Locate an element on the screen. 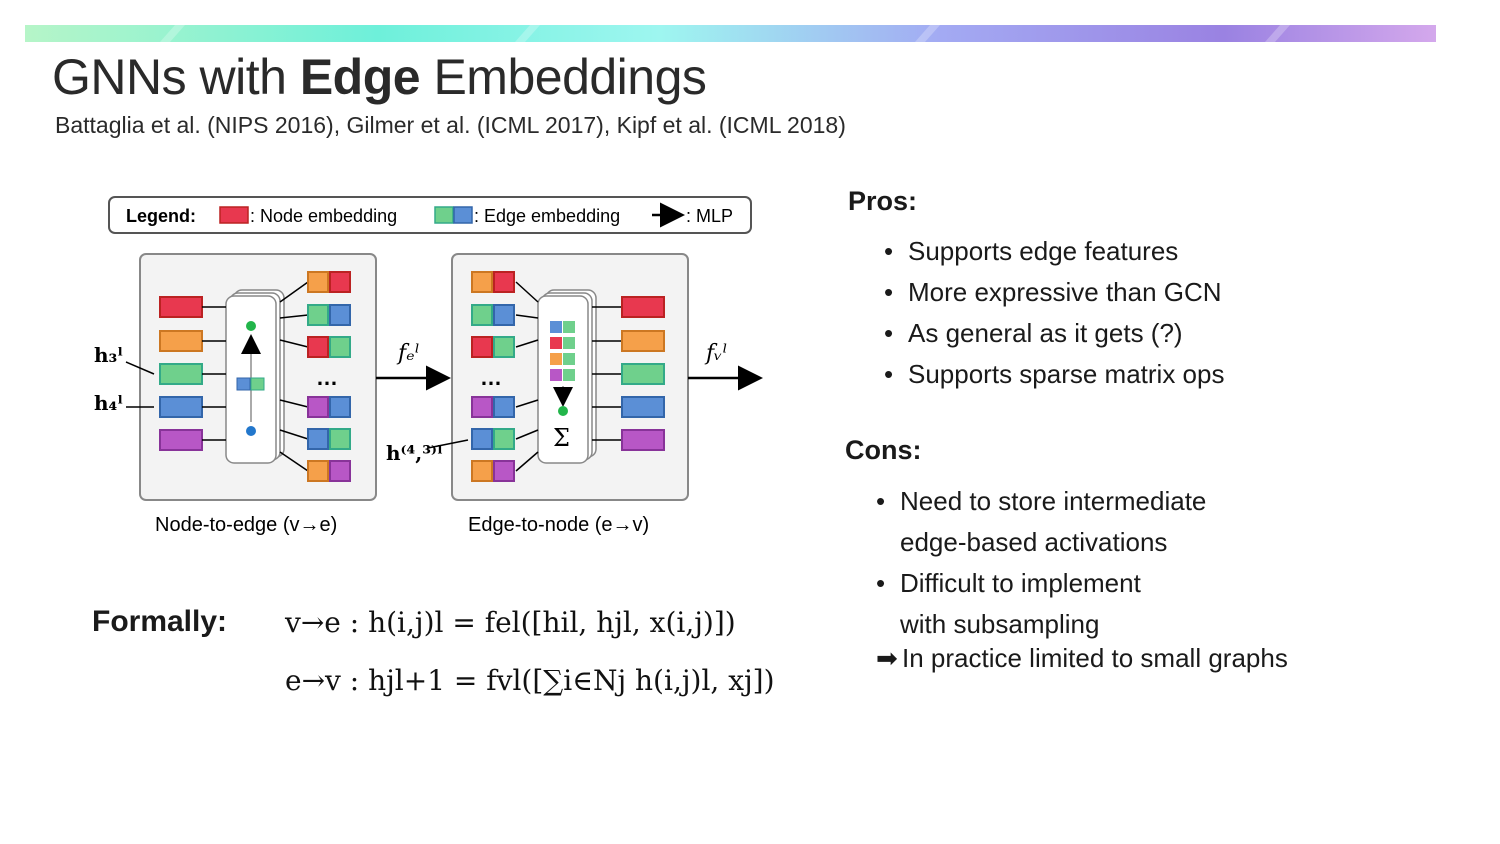 The image size is (1500, 844). page-title: GNNs with Edge Embeddings is located at coordinates (379, 77).